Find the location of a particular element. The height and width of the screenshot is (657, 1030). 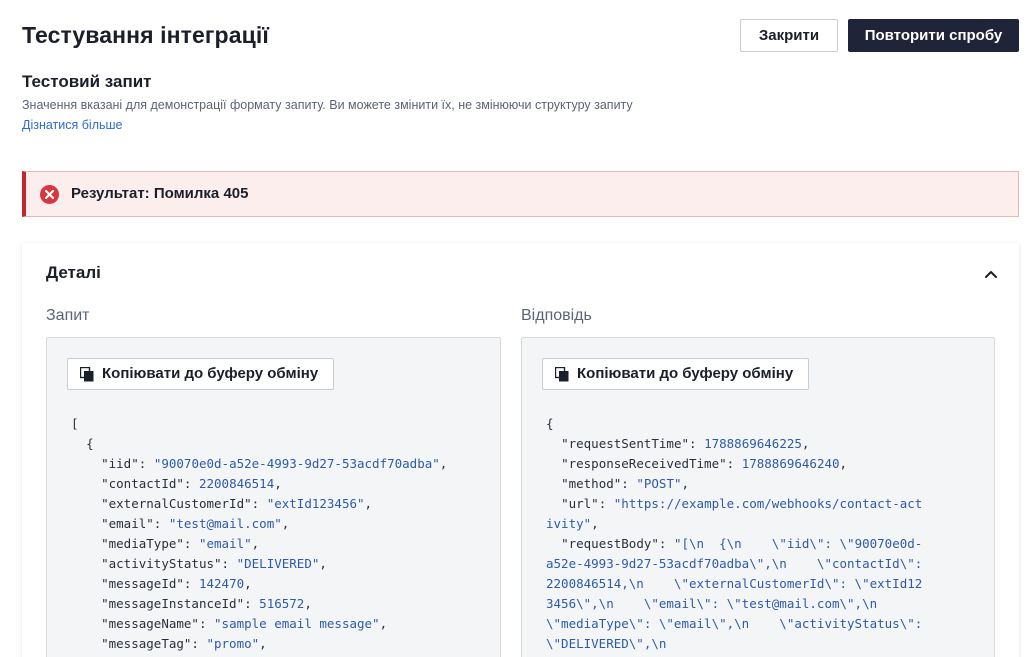

copy-request-label: Копіювати до буферу обміну is located at coordinates (210, 373).